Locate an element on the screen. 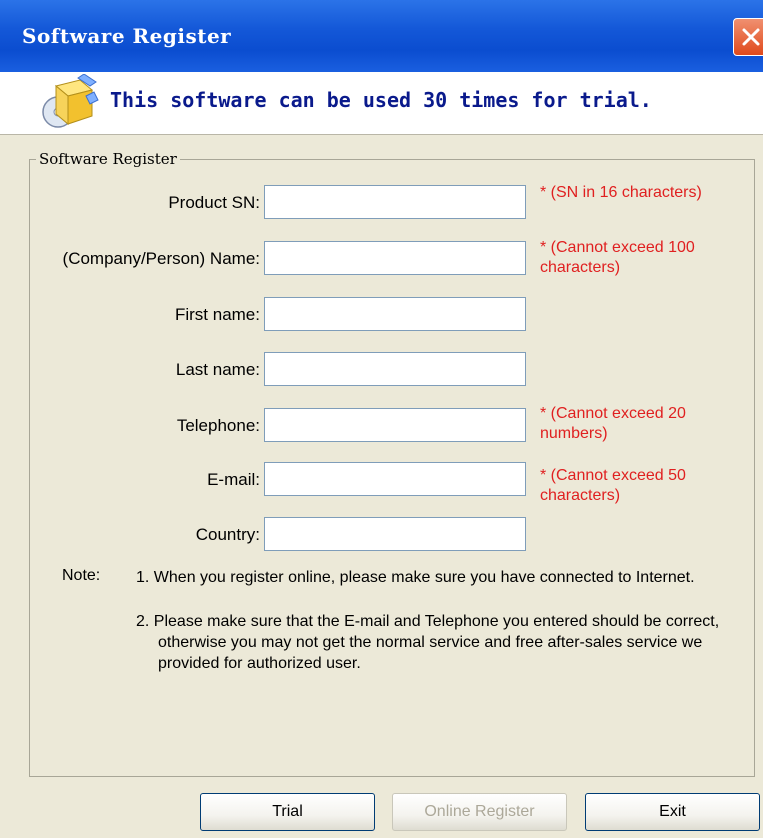  product-sn-input is located at coordinates (395, 202).